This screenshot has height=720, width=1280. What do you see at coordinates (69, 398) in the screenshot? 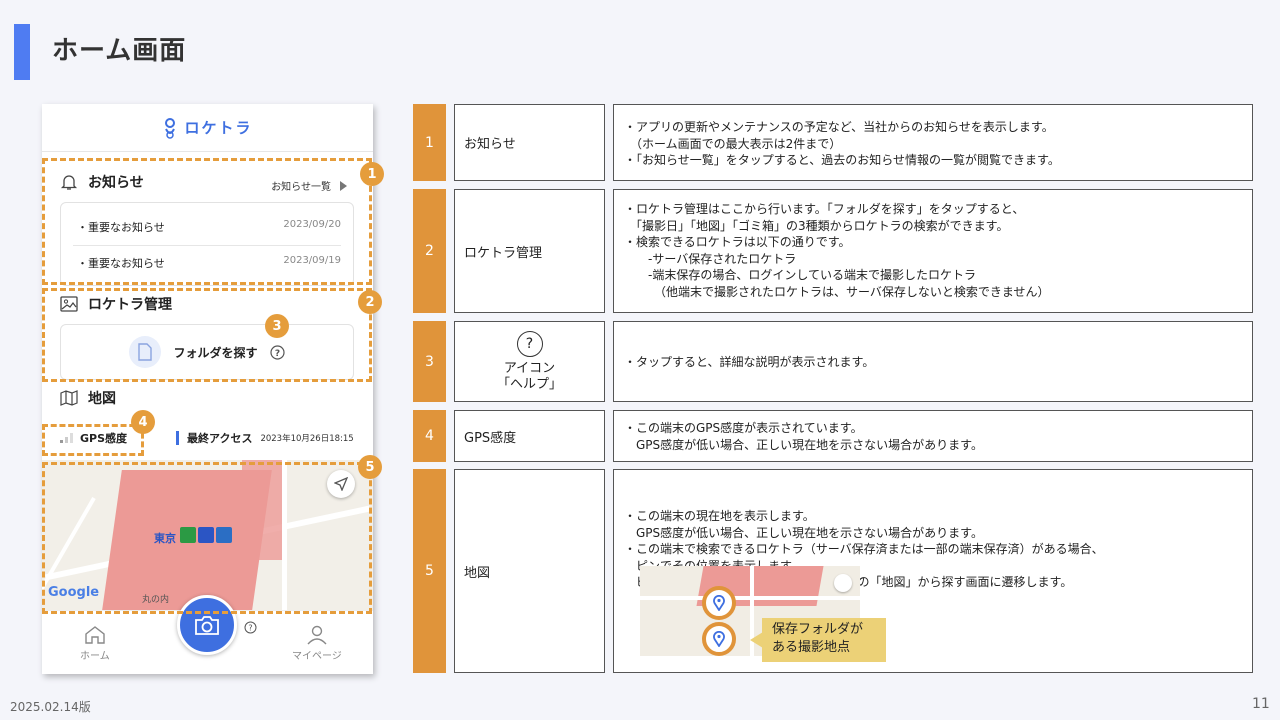
I see `map-icon` at bounding box center [69, 398].